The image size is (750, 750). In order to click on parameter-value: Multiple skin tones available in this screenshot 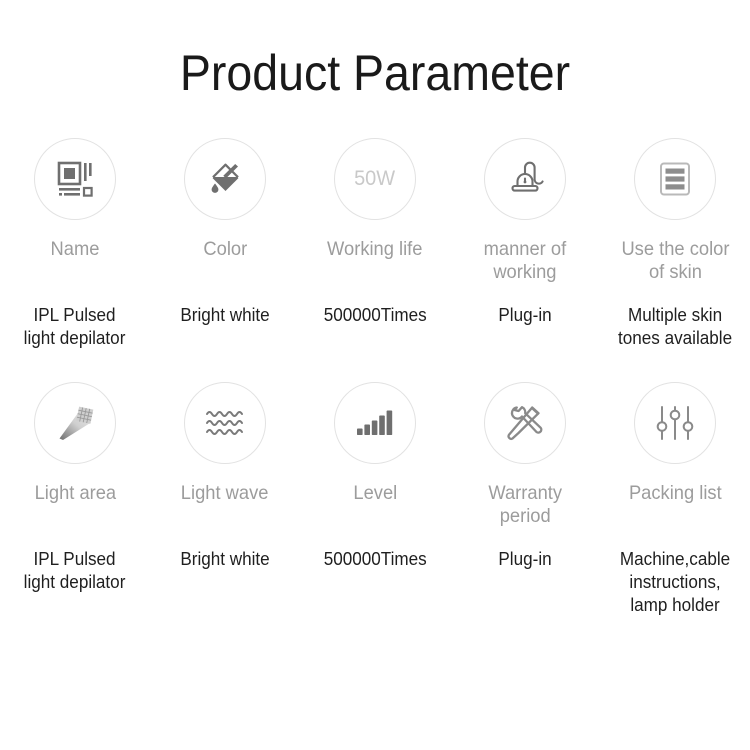, I will do `click(675, 326)`.